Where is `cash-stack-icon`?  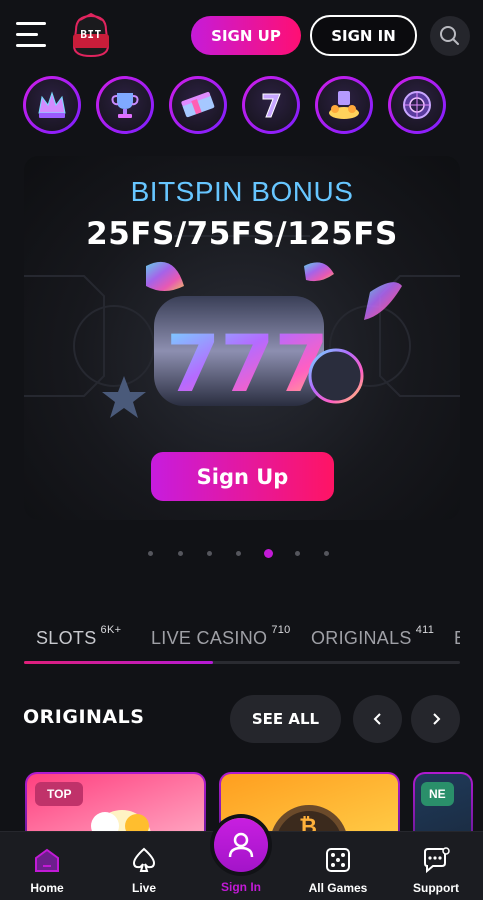 cash-stack-icon is located at coordinates (198, 104).